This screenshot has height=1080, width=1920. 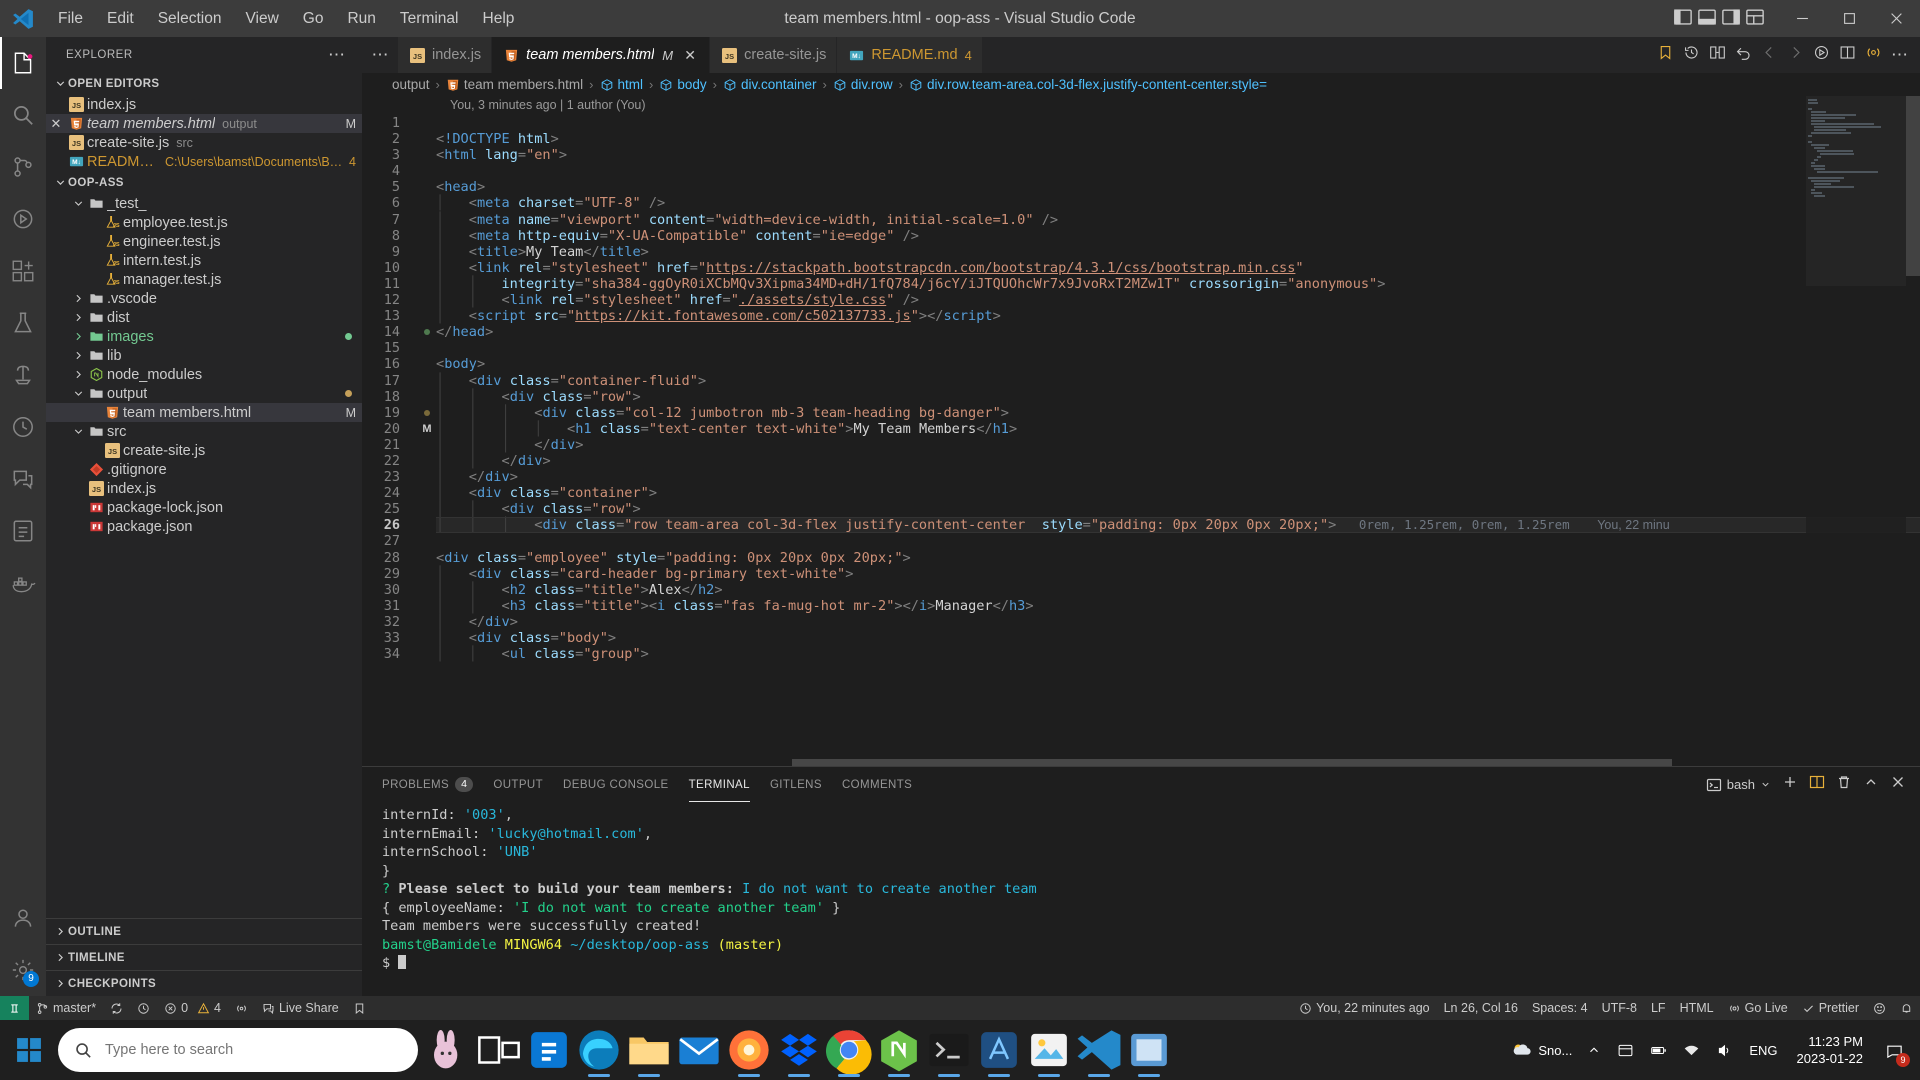 What do you see at coordinates (499, 1050) in the screenshot?
I see `taskbar-task-view-icon` at bounding box center [499, 1050].